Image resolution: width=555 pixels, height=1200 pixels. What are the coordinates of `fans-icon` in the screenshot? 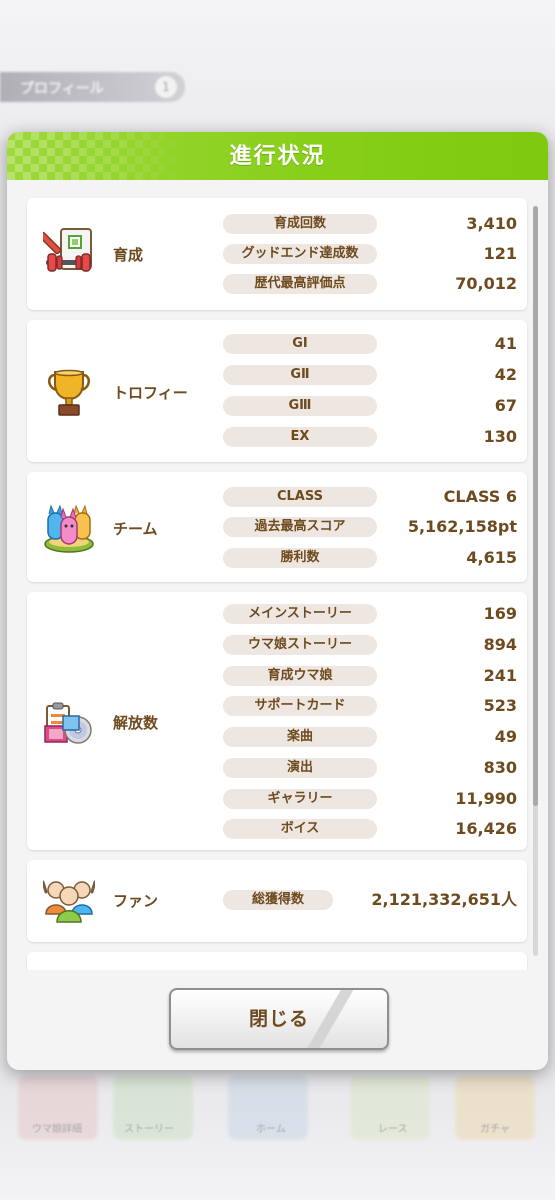 It's located at (69, 901).